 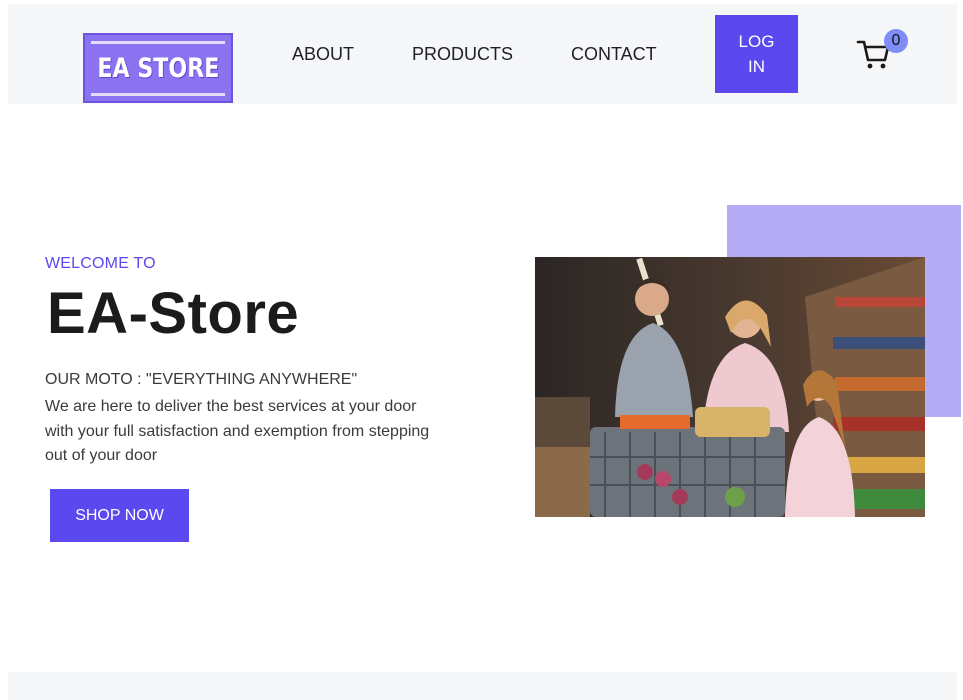 I want to click on login-button: LOG IN, so click(x=756, y=54).